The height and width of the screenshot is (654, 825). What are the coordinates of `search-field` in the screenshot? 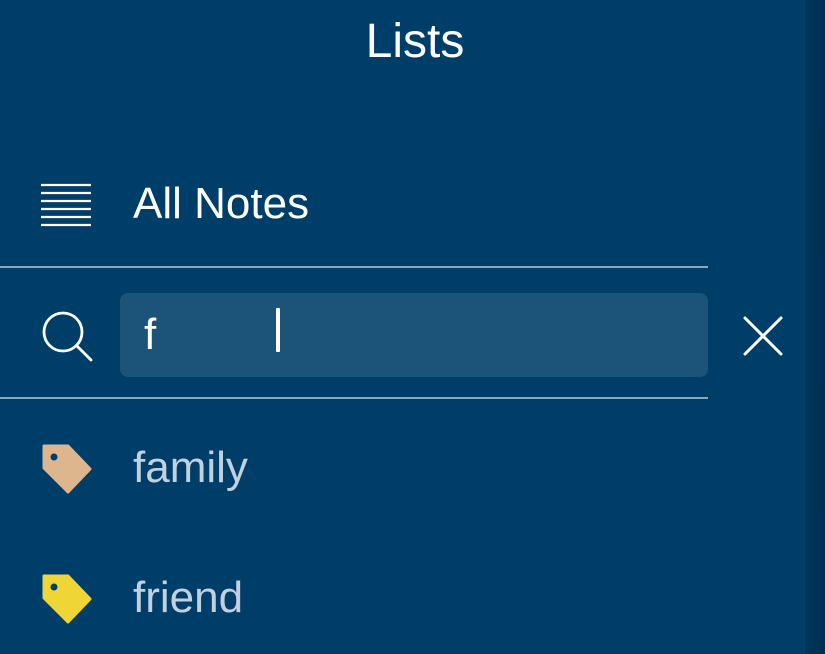 It's located at (414, 335).